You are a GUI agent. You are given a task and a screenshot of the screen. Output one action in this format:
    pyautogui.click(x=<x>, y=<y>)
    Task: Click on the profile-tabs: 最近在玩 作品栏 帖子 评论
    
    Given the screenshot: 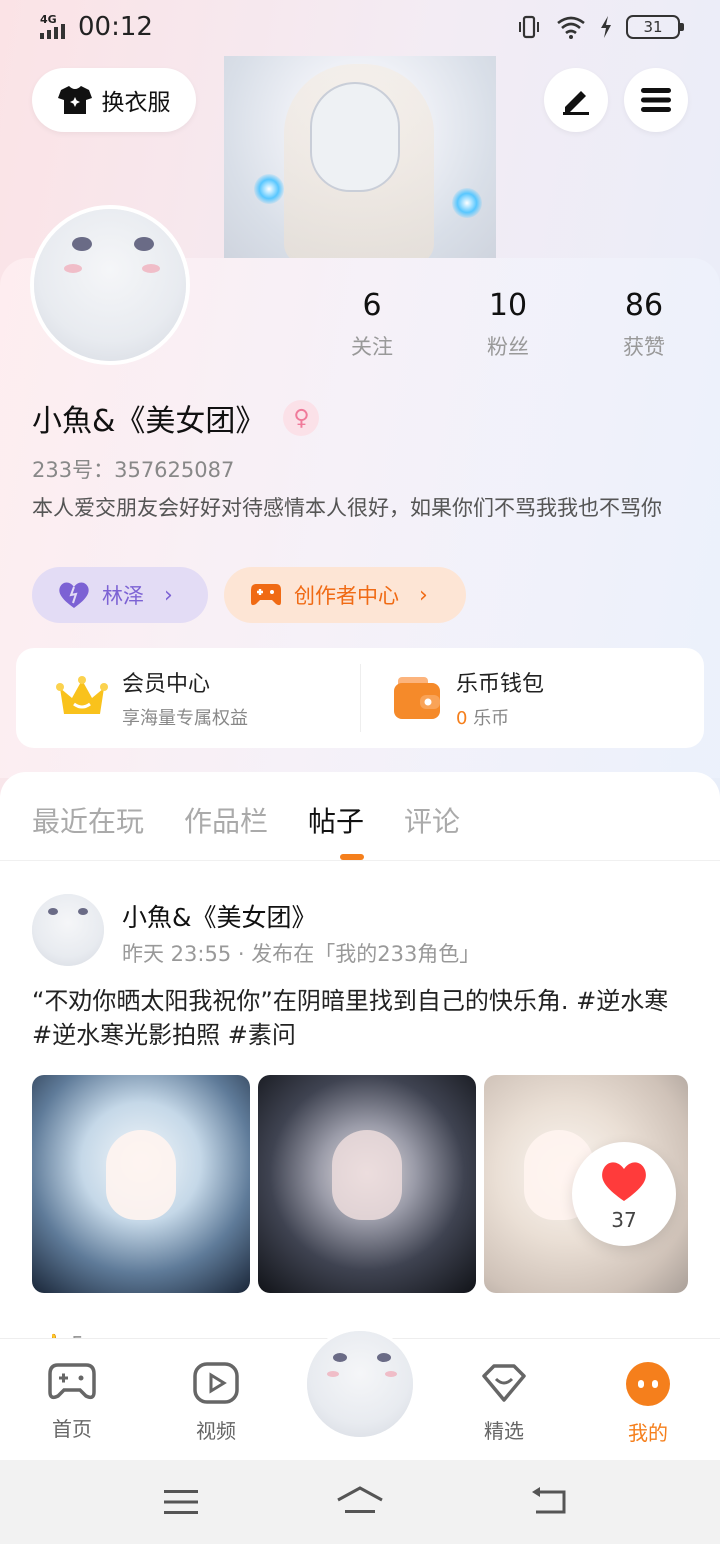 What is the action you would take?
    pyautogui.click(x=266, y=820)
    